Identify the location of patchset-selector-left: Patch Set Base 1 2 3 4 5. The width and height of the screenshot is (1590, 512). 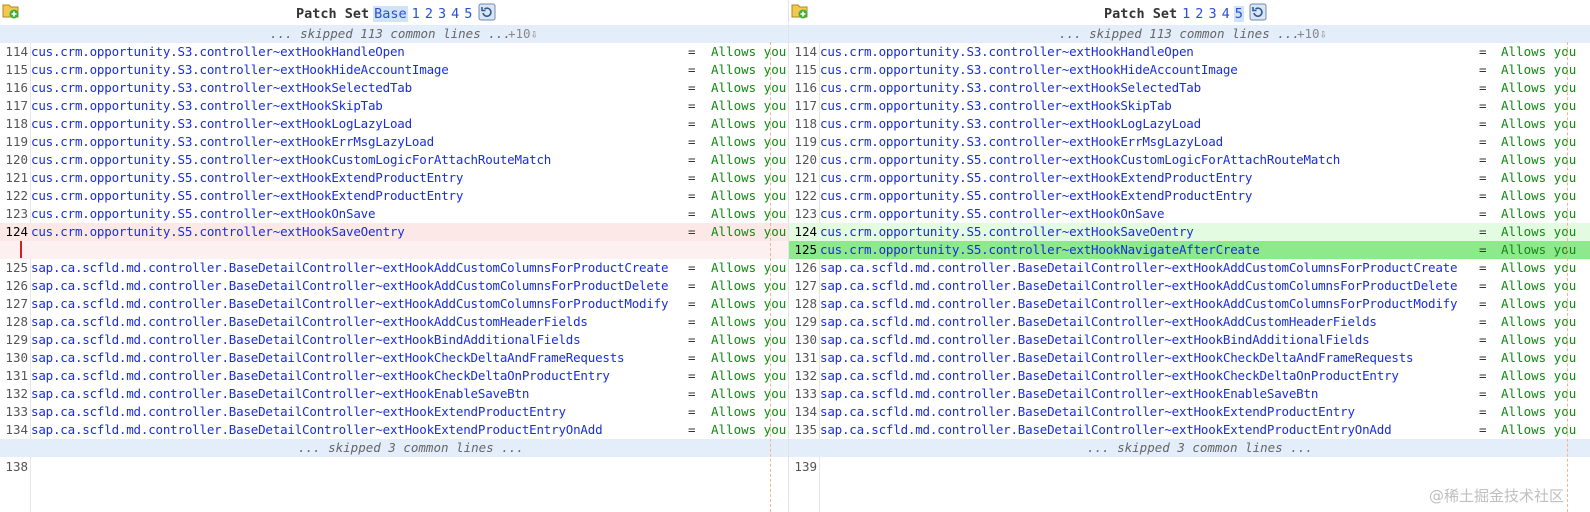
(396, 12).